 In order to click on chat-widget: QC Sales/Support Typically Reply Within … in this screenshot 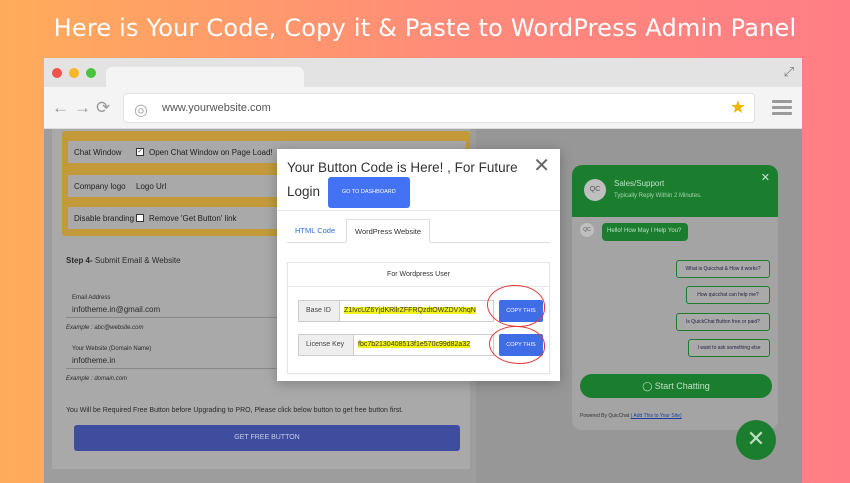, I will do `click(675, 297)`.